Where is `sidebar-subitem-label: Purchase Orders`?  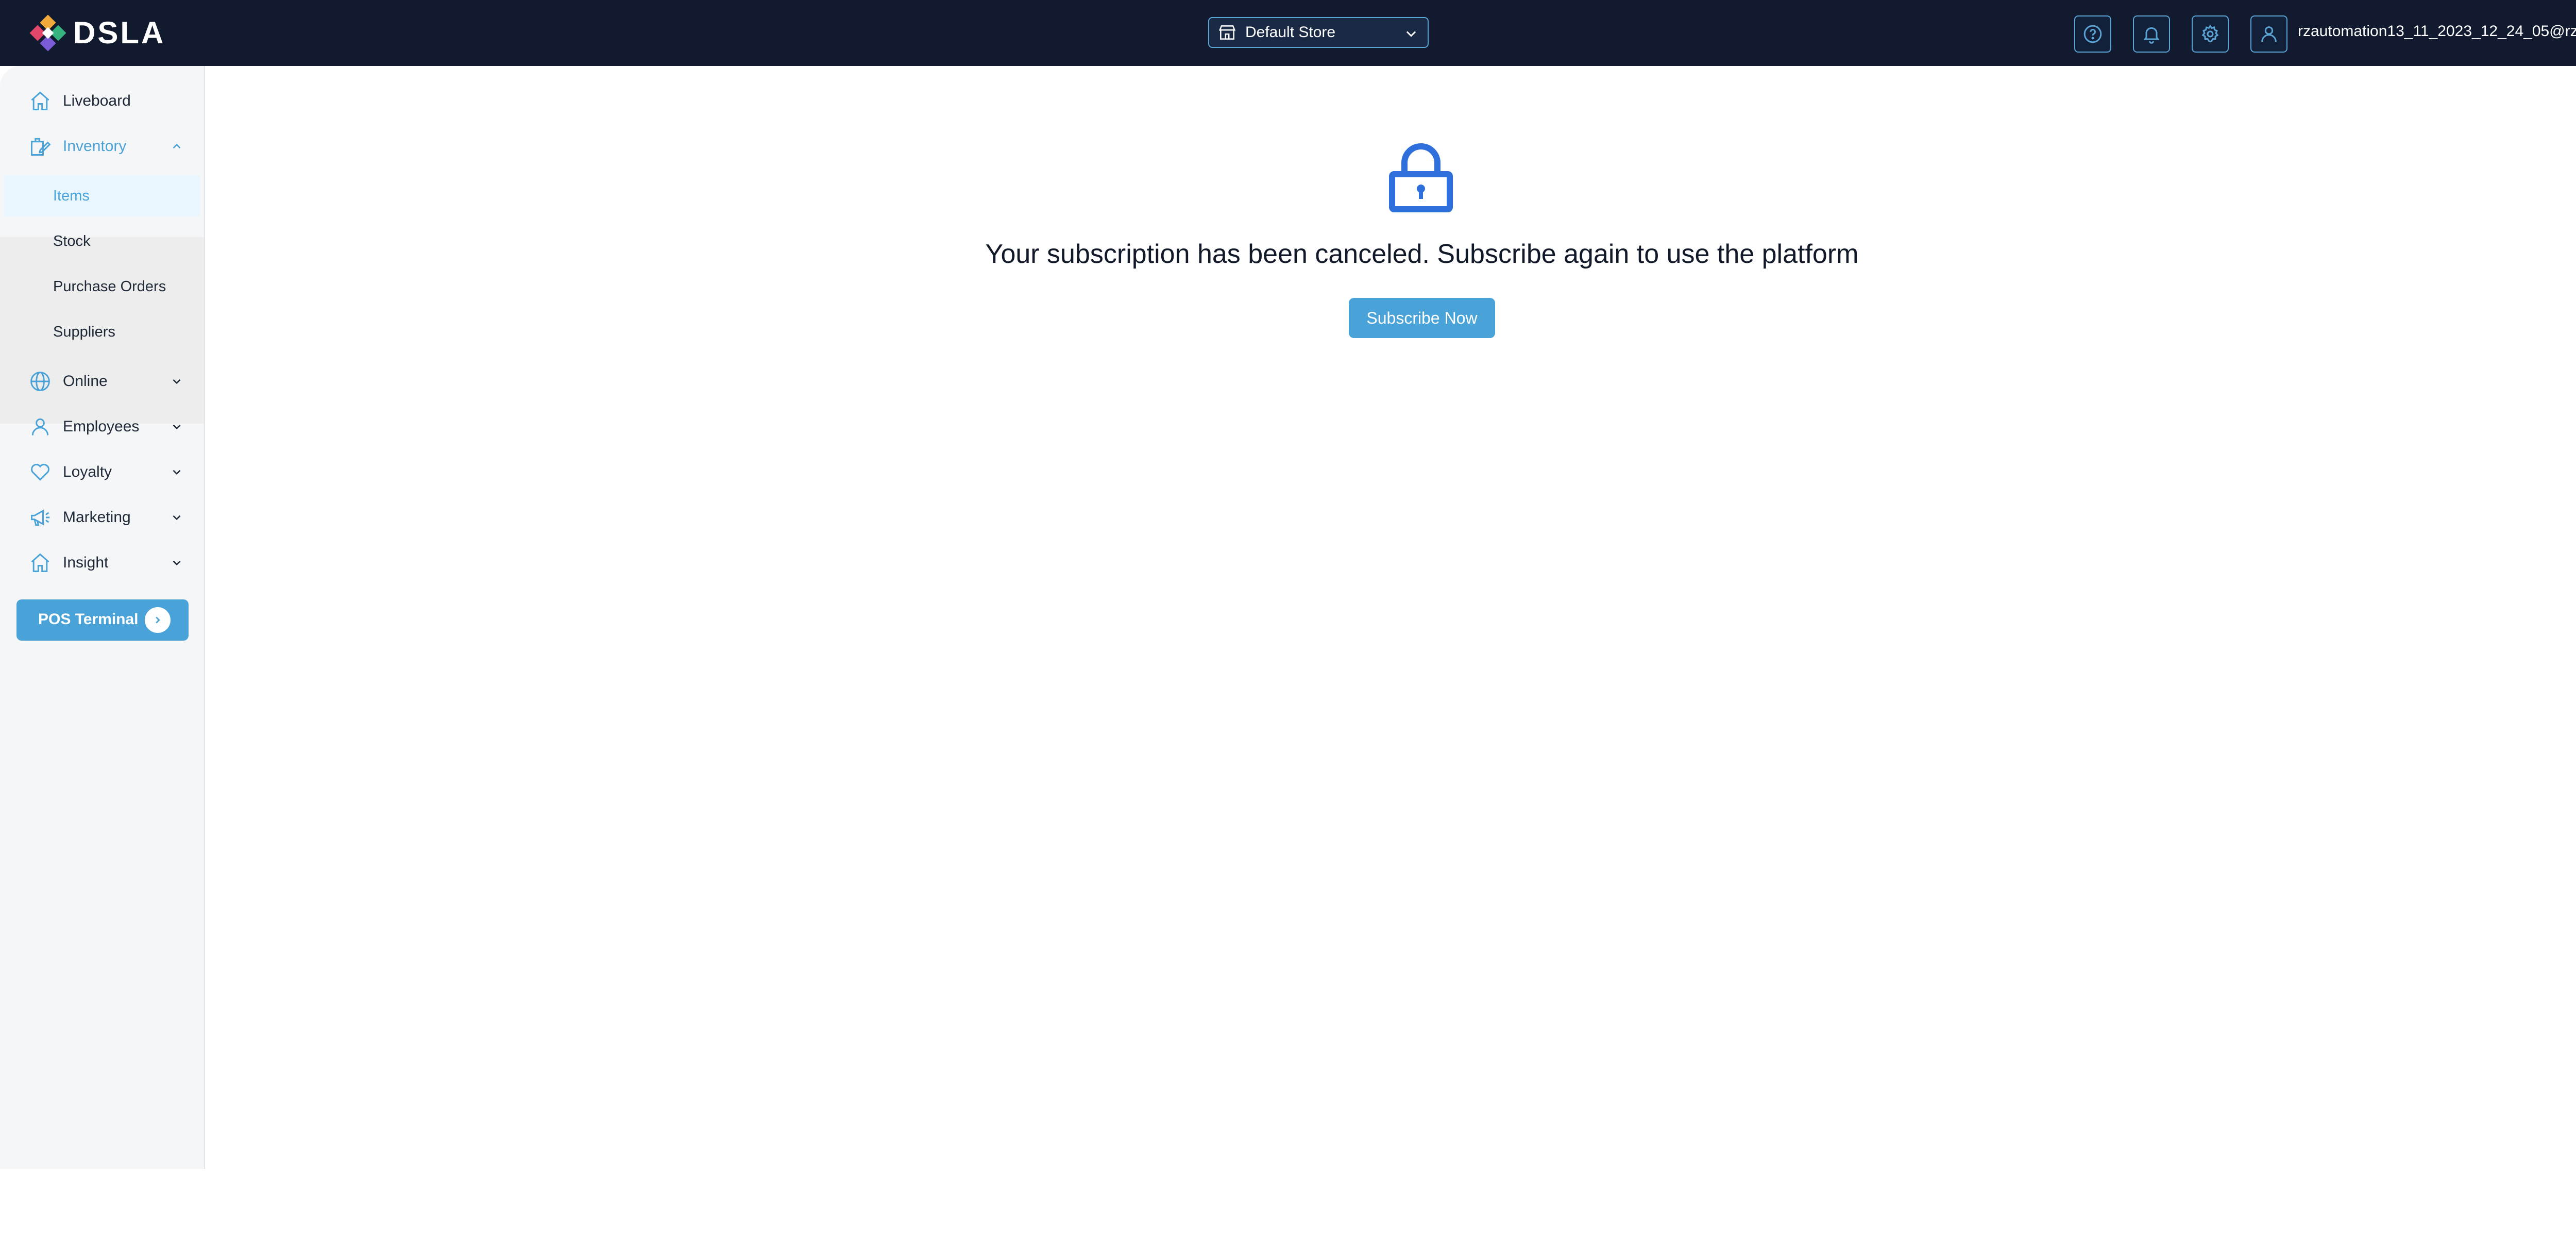
sidebar-subitem-label: Purchase Orders is located at coordinates (109, 286).